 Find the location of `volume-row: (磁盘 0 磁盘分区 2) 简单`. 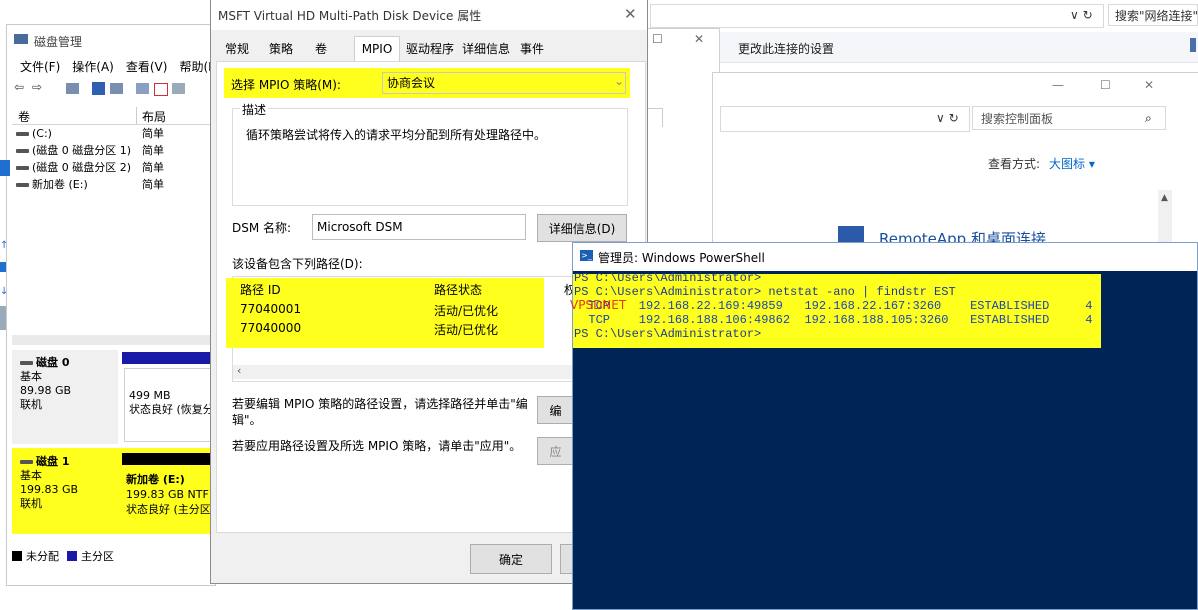

volume-row: (磁盘 0 磁盘分区 2) 简单 is located at coordinates (112, 167).